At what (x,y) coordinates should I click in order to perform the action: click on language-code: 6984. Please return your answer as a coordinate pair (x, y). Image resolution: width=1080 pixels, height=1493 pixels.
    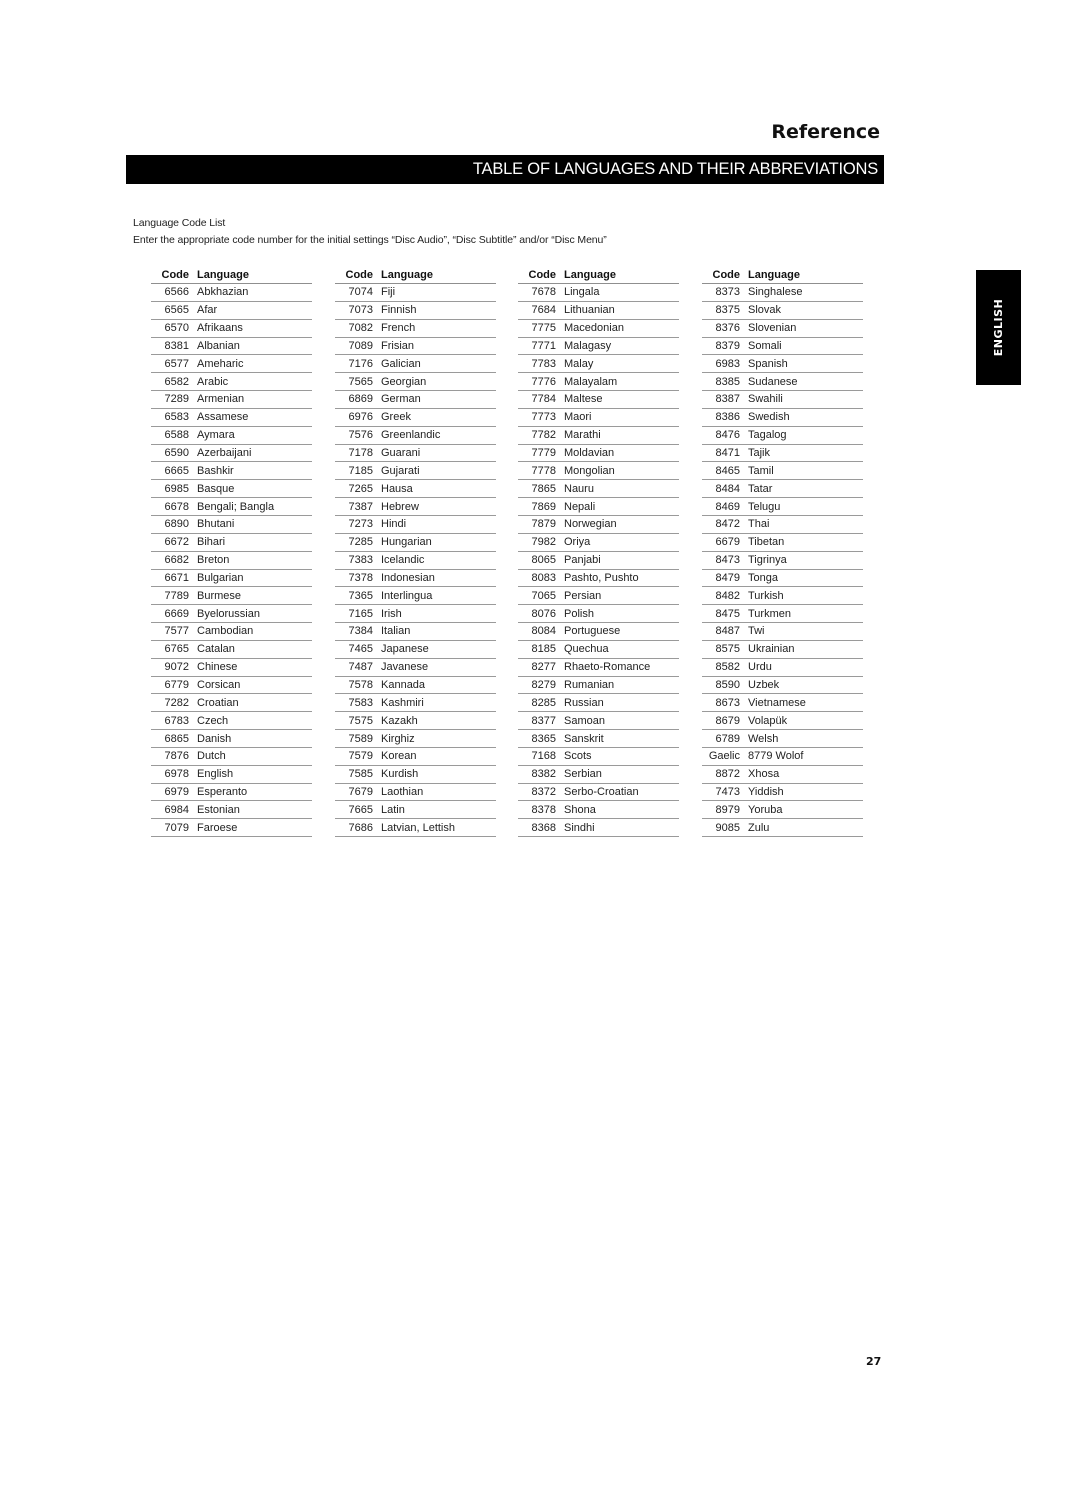
    Looking at the image, I should click on (176, 809).